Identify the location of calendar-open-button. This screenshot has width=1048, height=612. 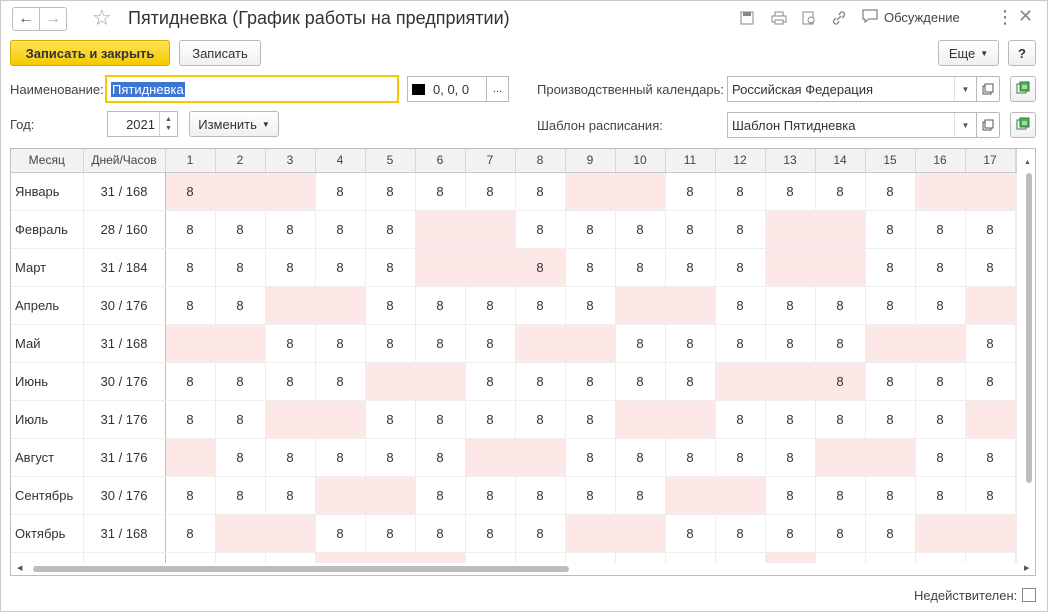
(988, 89).